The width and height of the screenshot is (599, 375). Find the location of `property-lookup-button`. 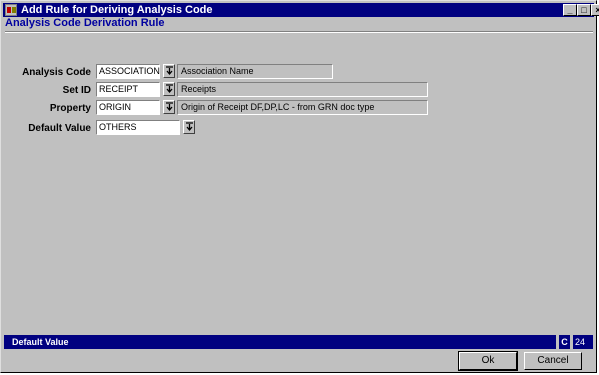

property-lookup-button is located at coordinates (169, 107).